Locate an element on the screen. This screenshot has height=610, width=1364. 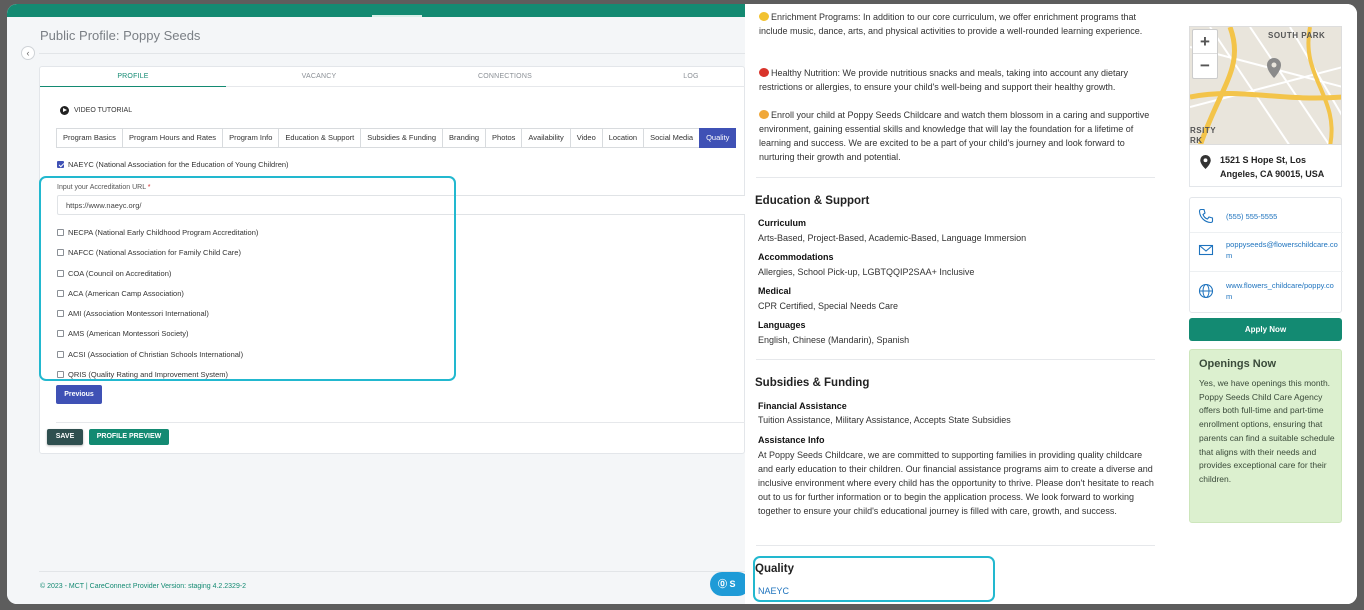
accommodations-label: Accommodations is located at coordinates (796, 257).